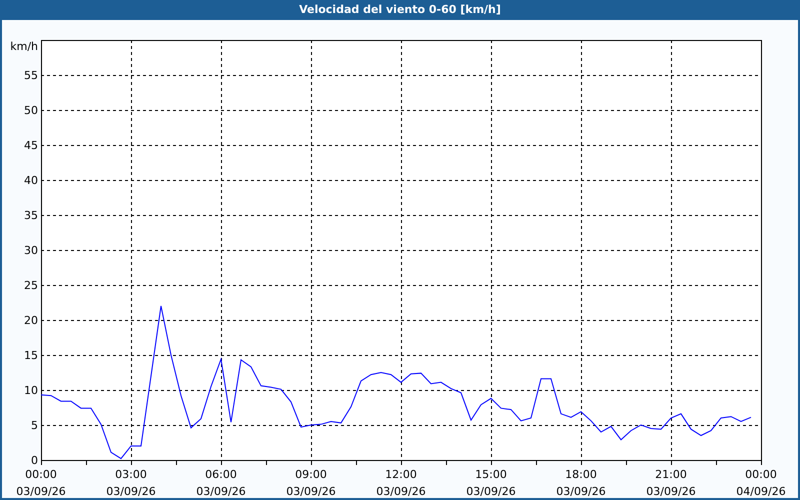  What do you see at coordinates (491, 483) in the screenshot?
I see `x-tick-label: 15:00 03/09/26` at bounding box center [491, 483].